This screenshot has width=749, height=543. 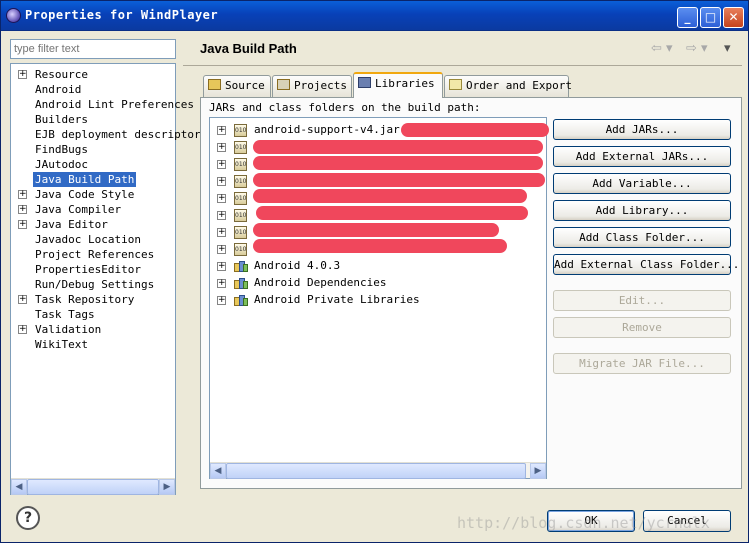 I want to click on tree-scroll-thumb, so click(x=93, y=487).